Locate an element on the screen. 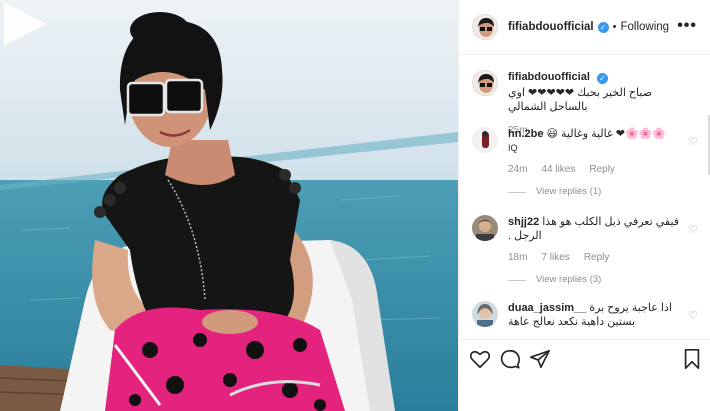 The height and width of the screenshot is (411, 710). caption-avatar is located at coordinates (485, 83).